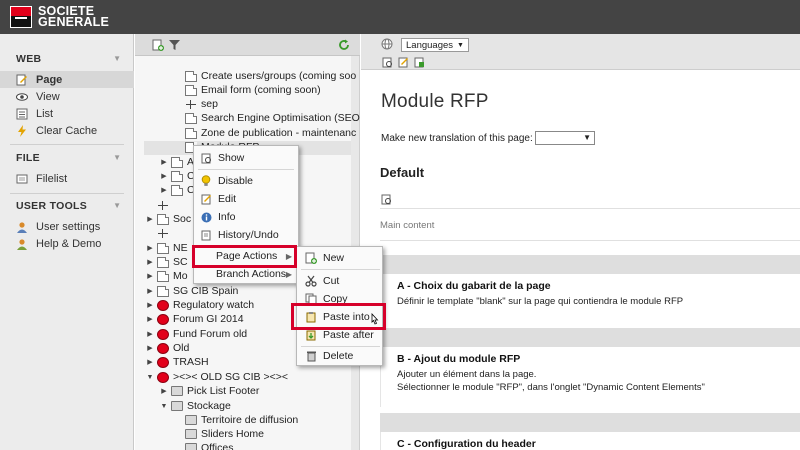 Image resolution: width=800 pixels, height=450 pixels. I want to click on tree-row: ▶ Old, so click(167, 348).